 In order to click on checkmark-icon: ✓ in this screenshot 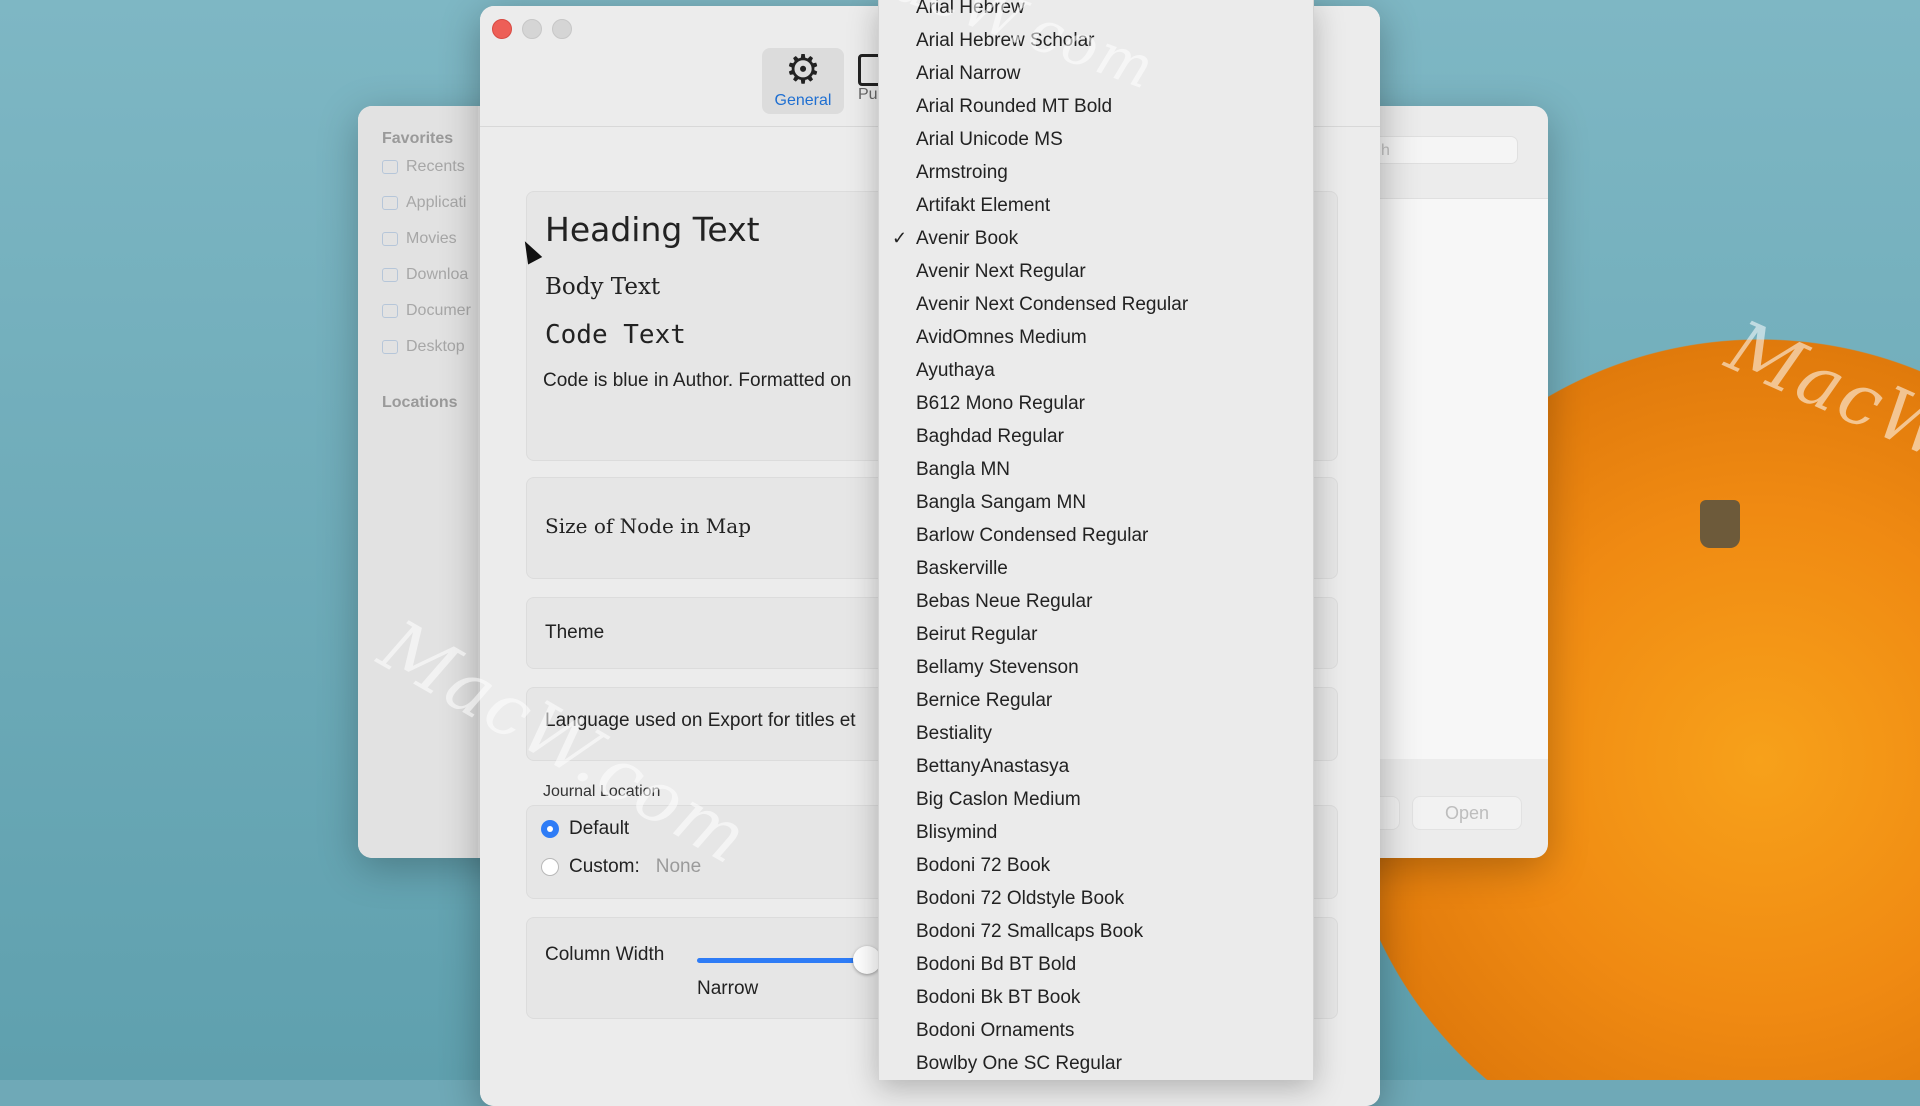, I will do `click(900, 238)`.